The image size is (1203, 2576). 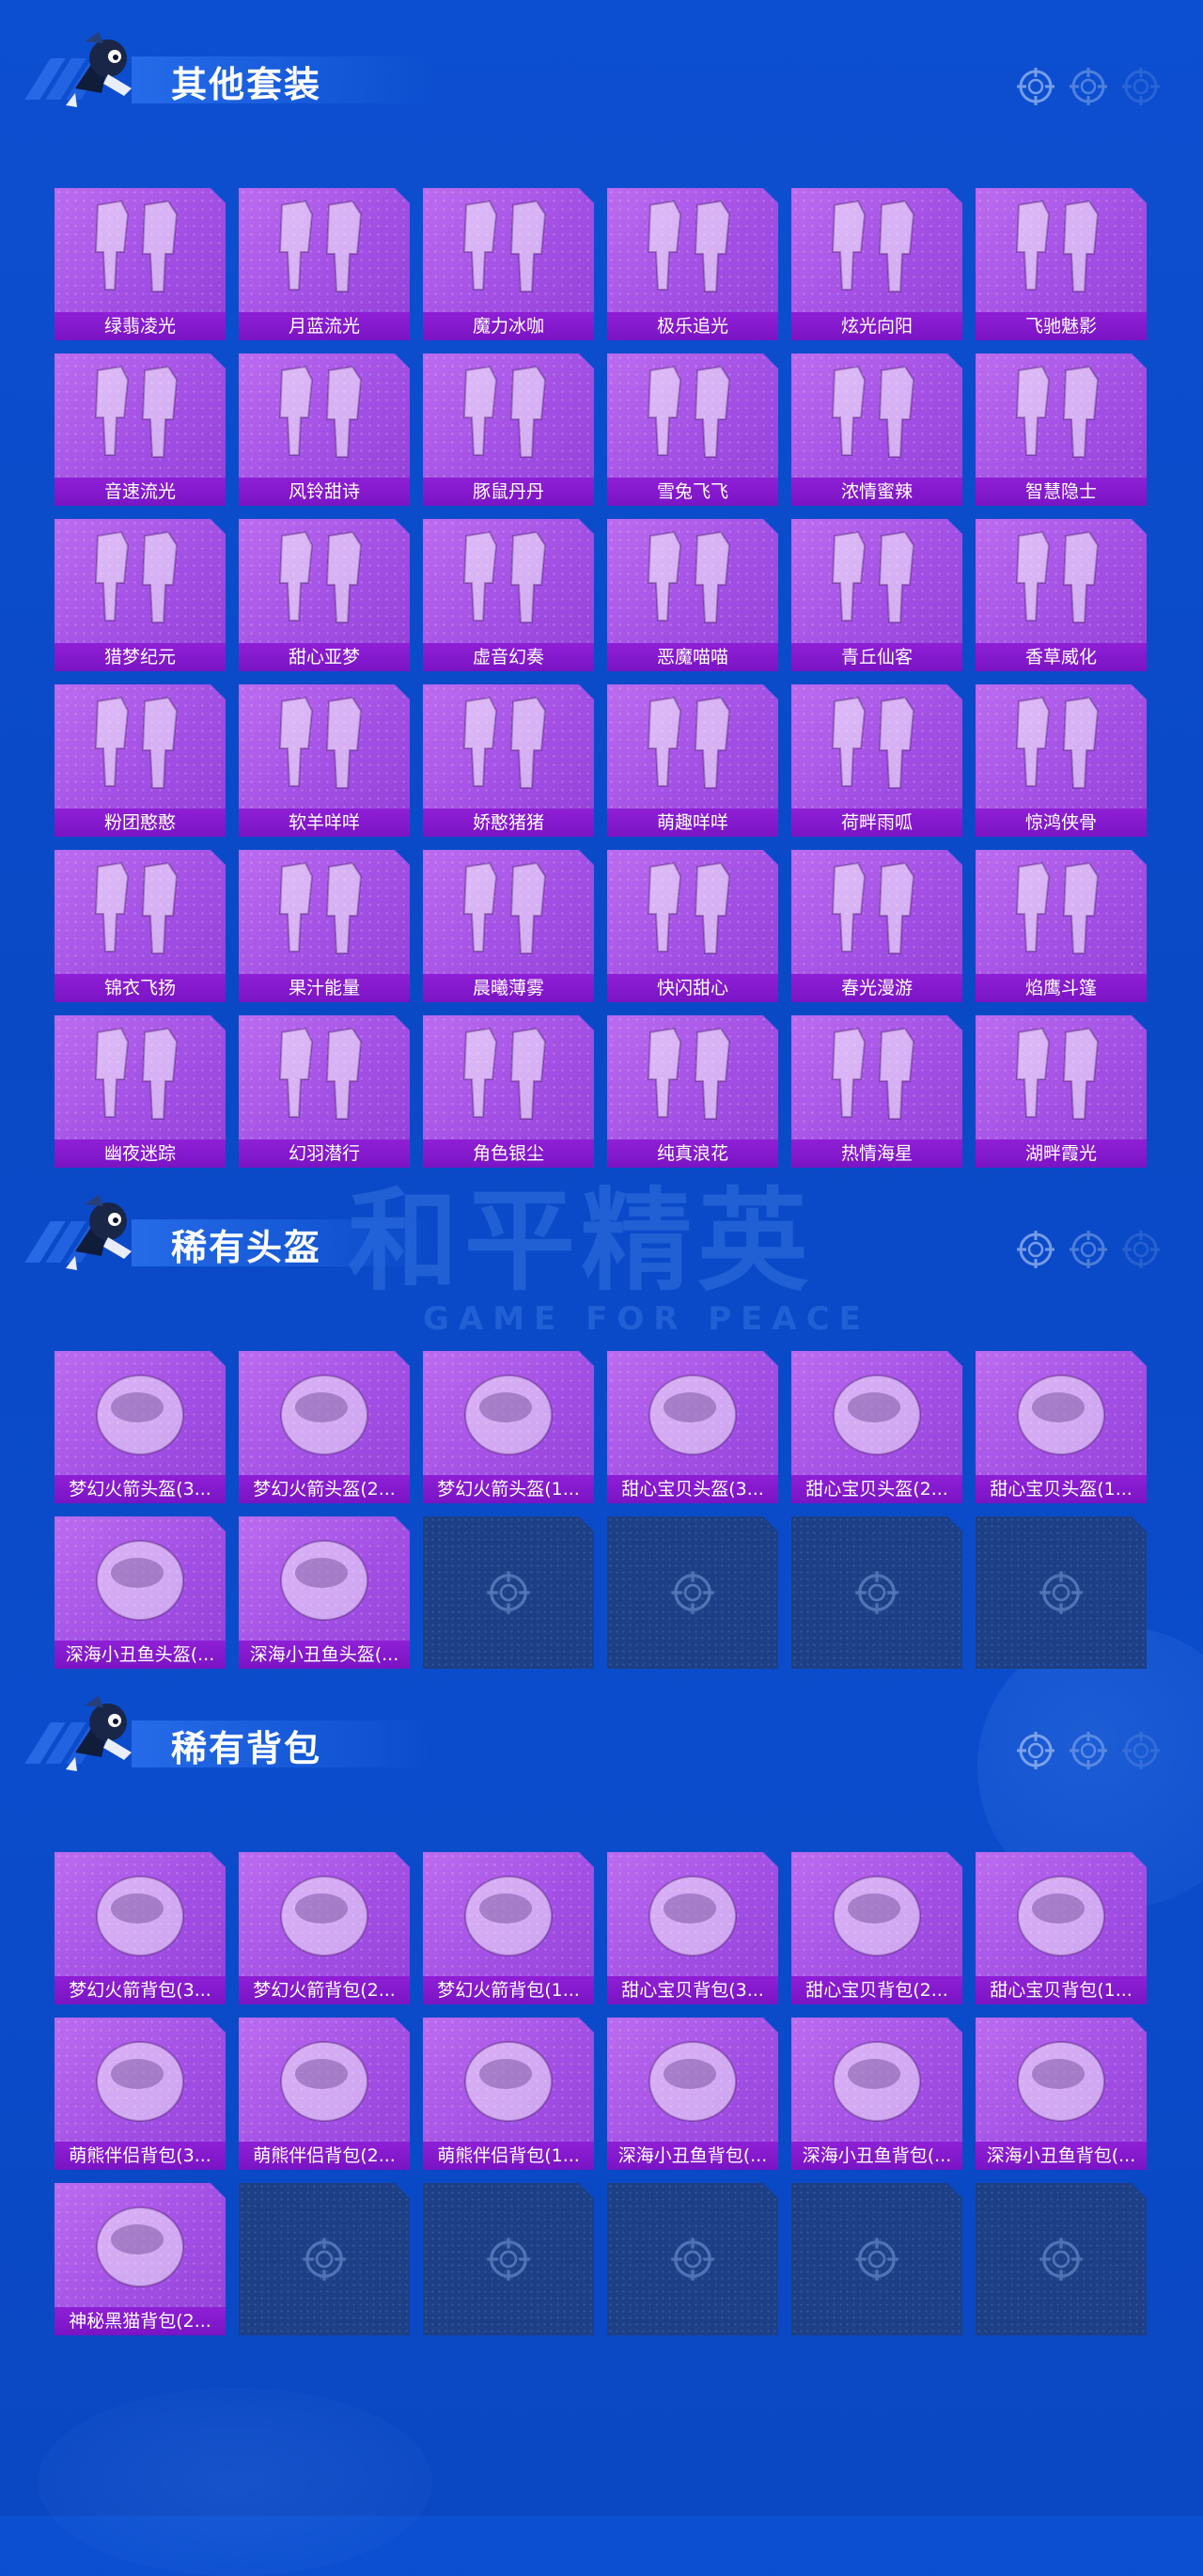 I want to click on helmet-image, so click(x=1061, y=1413).